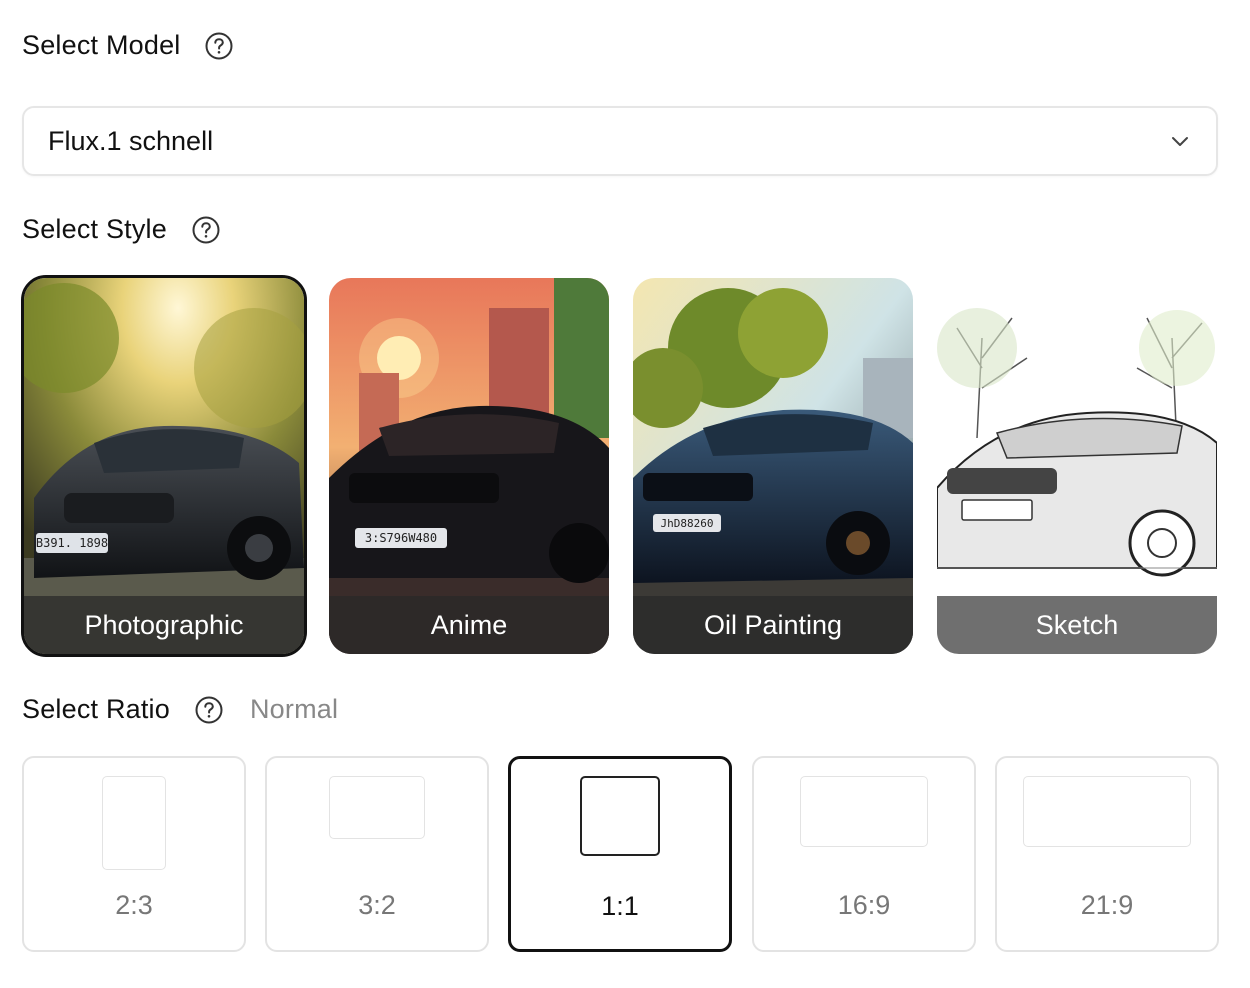  Describe the element at coordinates (164, 466) in the screenshot. I see `style-option-photographic: B391. 1898 Photographic` at that location.